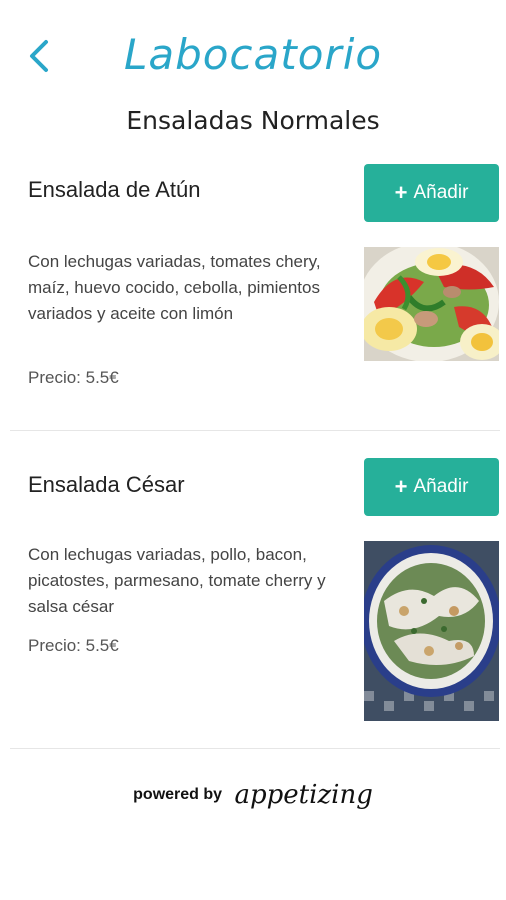 The image size is (506, 900). What do you see at coordinates (431, 631) in the screenshot?
I see `caesar-salad-photo` at bounding box center [431, 631].